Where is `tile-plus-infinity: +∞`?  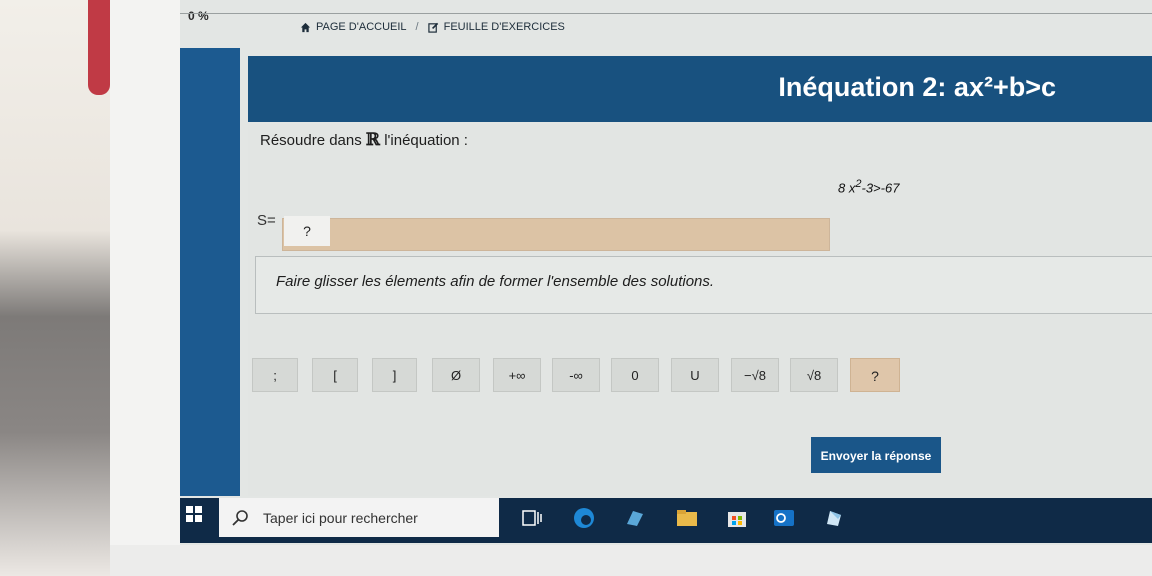
tile-plus-infinity: +∞ is located at coordinates (517, 375).